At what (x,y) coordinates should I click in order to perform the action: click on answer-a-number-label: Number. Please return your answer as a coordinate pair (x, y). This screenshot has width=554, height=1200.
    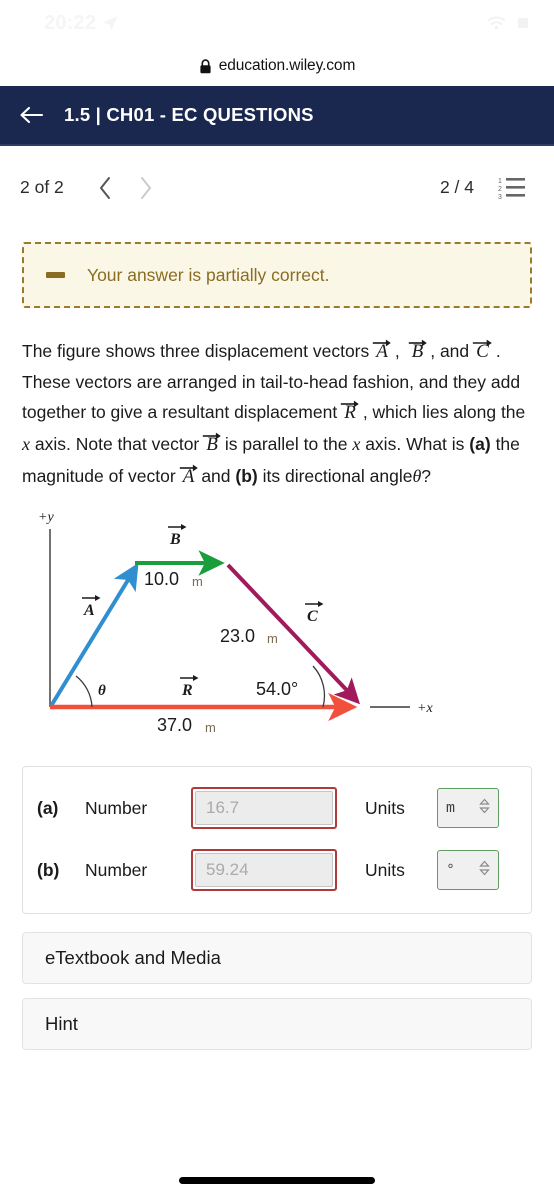
    Looking at the image, I should click on (116, 807).